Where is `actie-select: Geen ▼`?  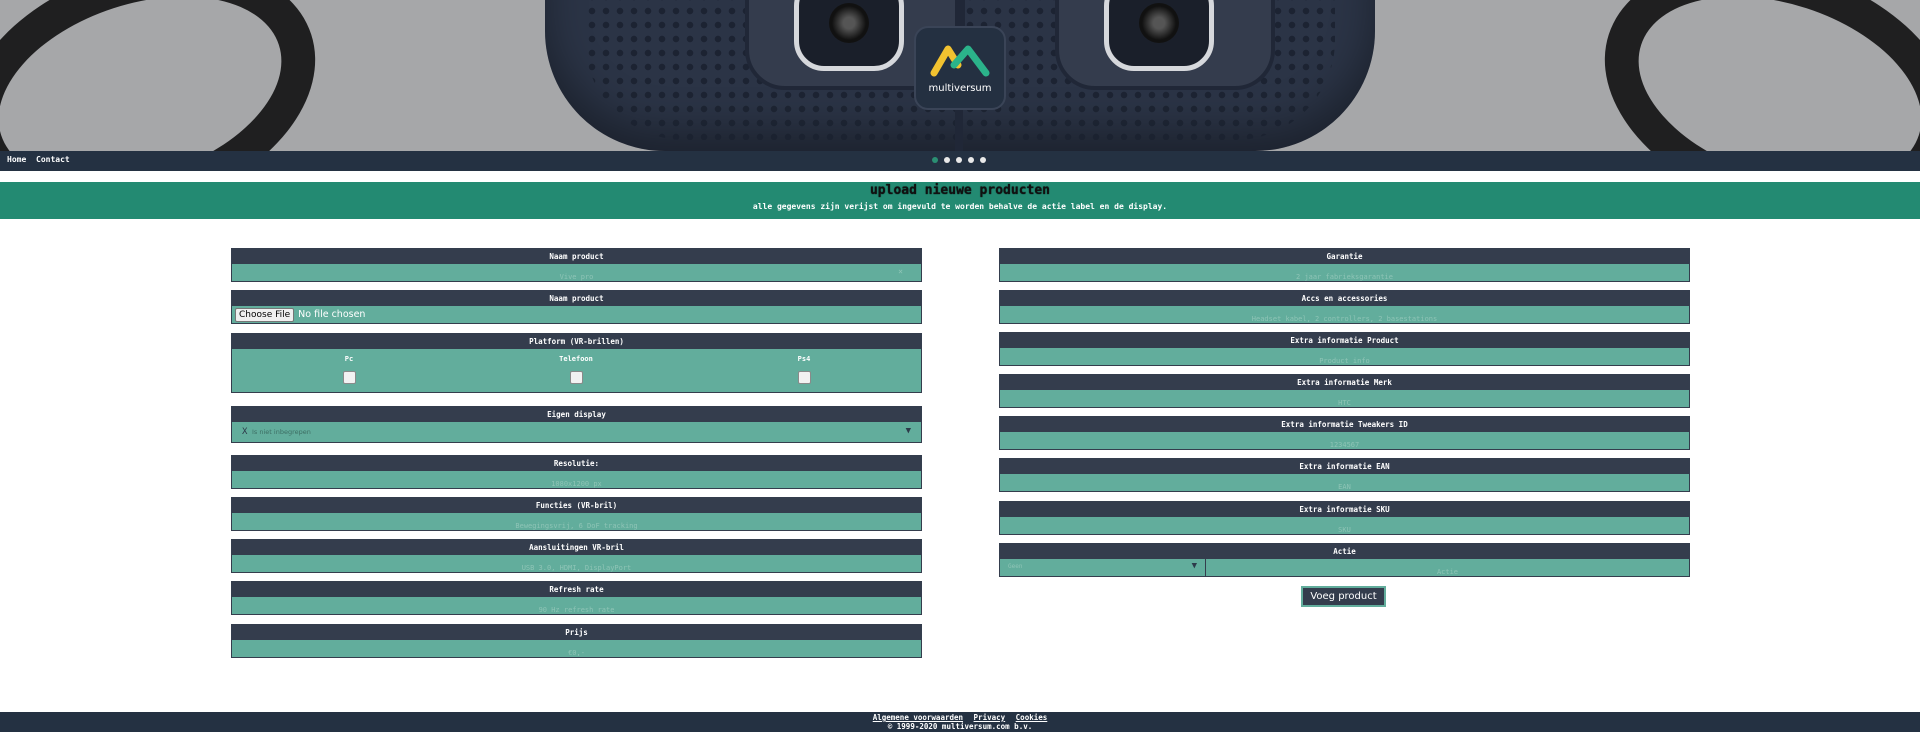 actie-select: Geen ▼ is located at coordinates (1103, 567).